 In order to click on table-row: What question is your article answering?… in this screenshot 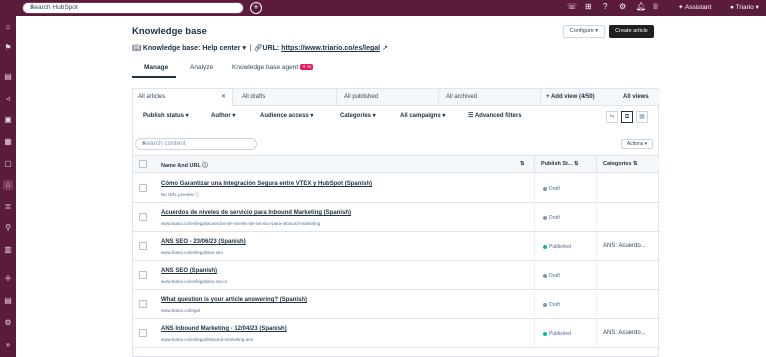, I will do `click(396, 304)`.